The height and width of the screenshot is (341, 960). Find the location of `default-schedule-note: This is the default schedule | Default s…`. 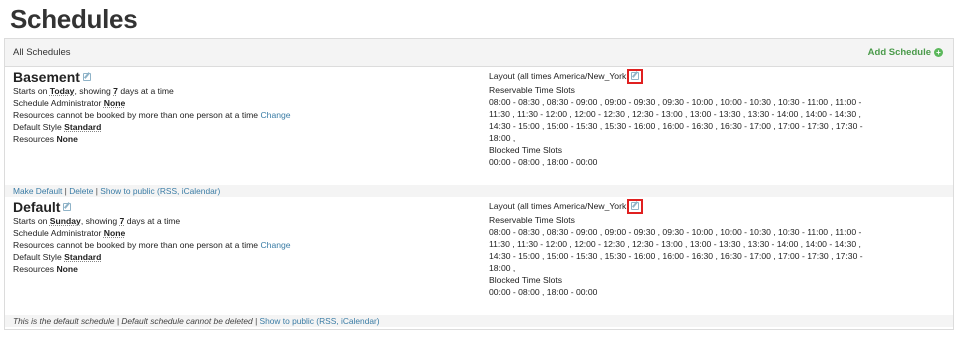

default-schedule-note: This is the default schedule | Default s… is located at coordinates (479, 321).